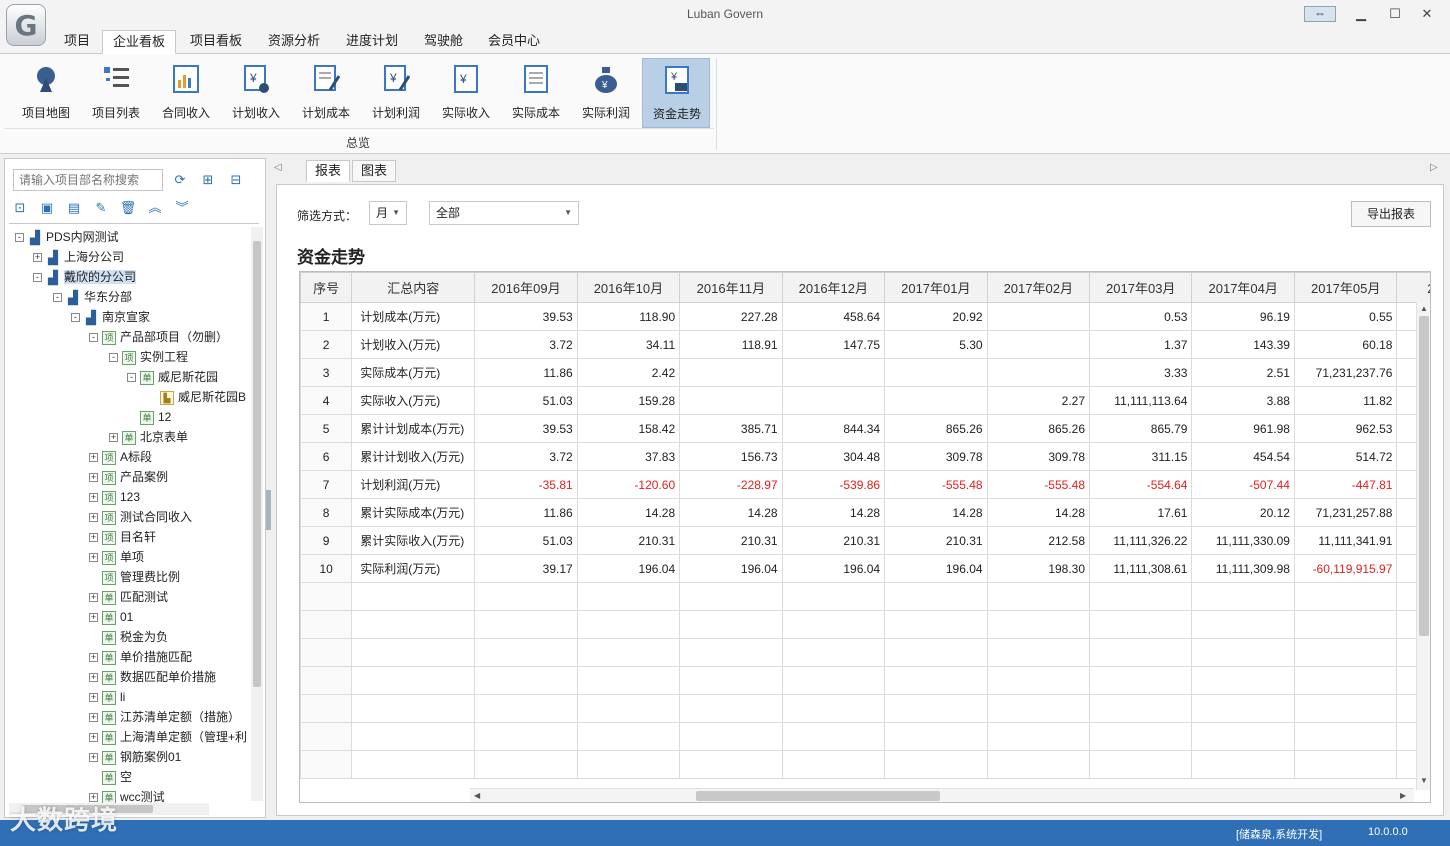 The width and height of the screenshot is (1450, 846). What do you see at coordinates (140, 657) in the screenshot?
I see `tree-node: + 单单价措施匹配` at bounding box center [140, 657].